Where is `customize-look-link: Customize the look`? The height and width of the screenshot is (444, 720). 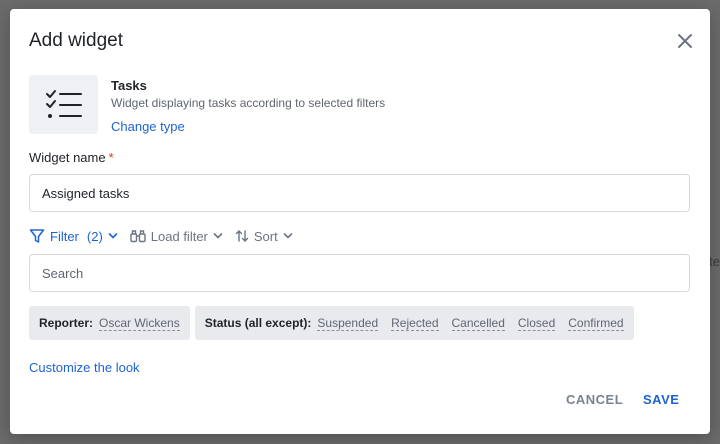
customize-look-link: Customize the look is located at coordinates (84, 367).